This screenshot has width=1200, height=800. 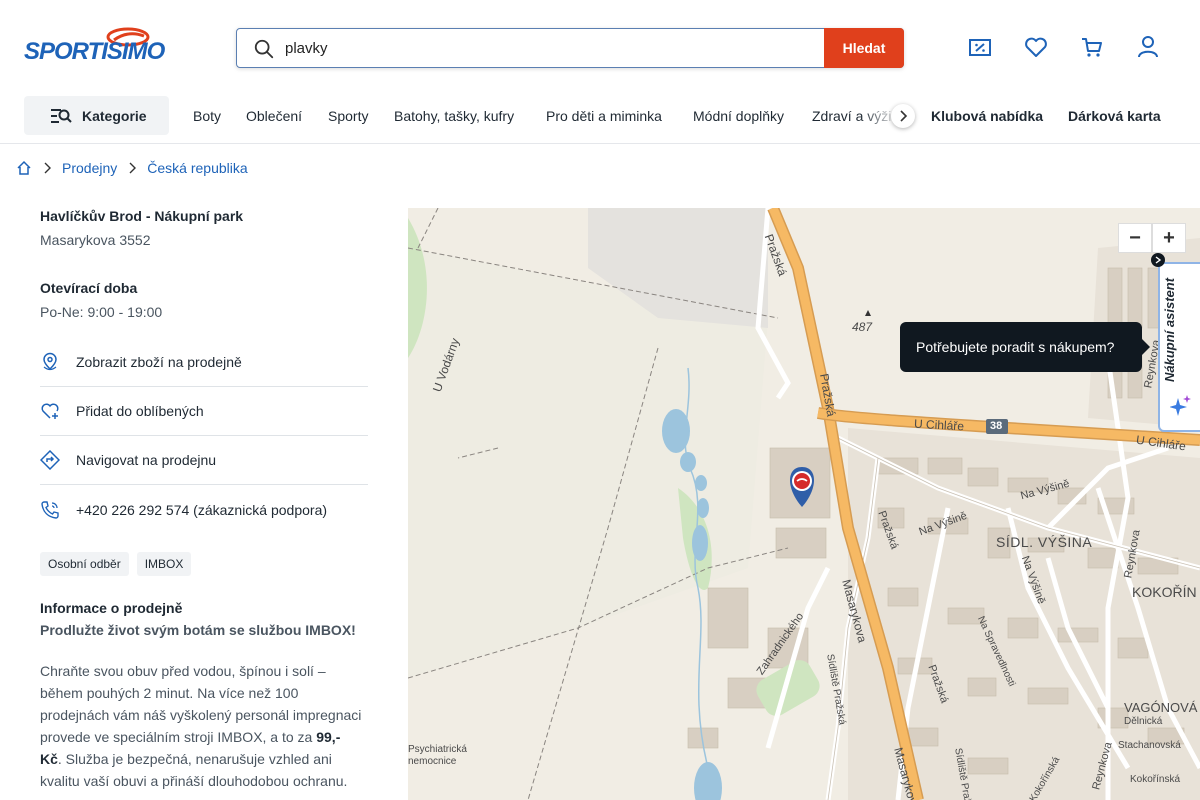 I want to click on map-label-elevation: 487, so click(x=862, y=327).